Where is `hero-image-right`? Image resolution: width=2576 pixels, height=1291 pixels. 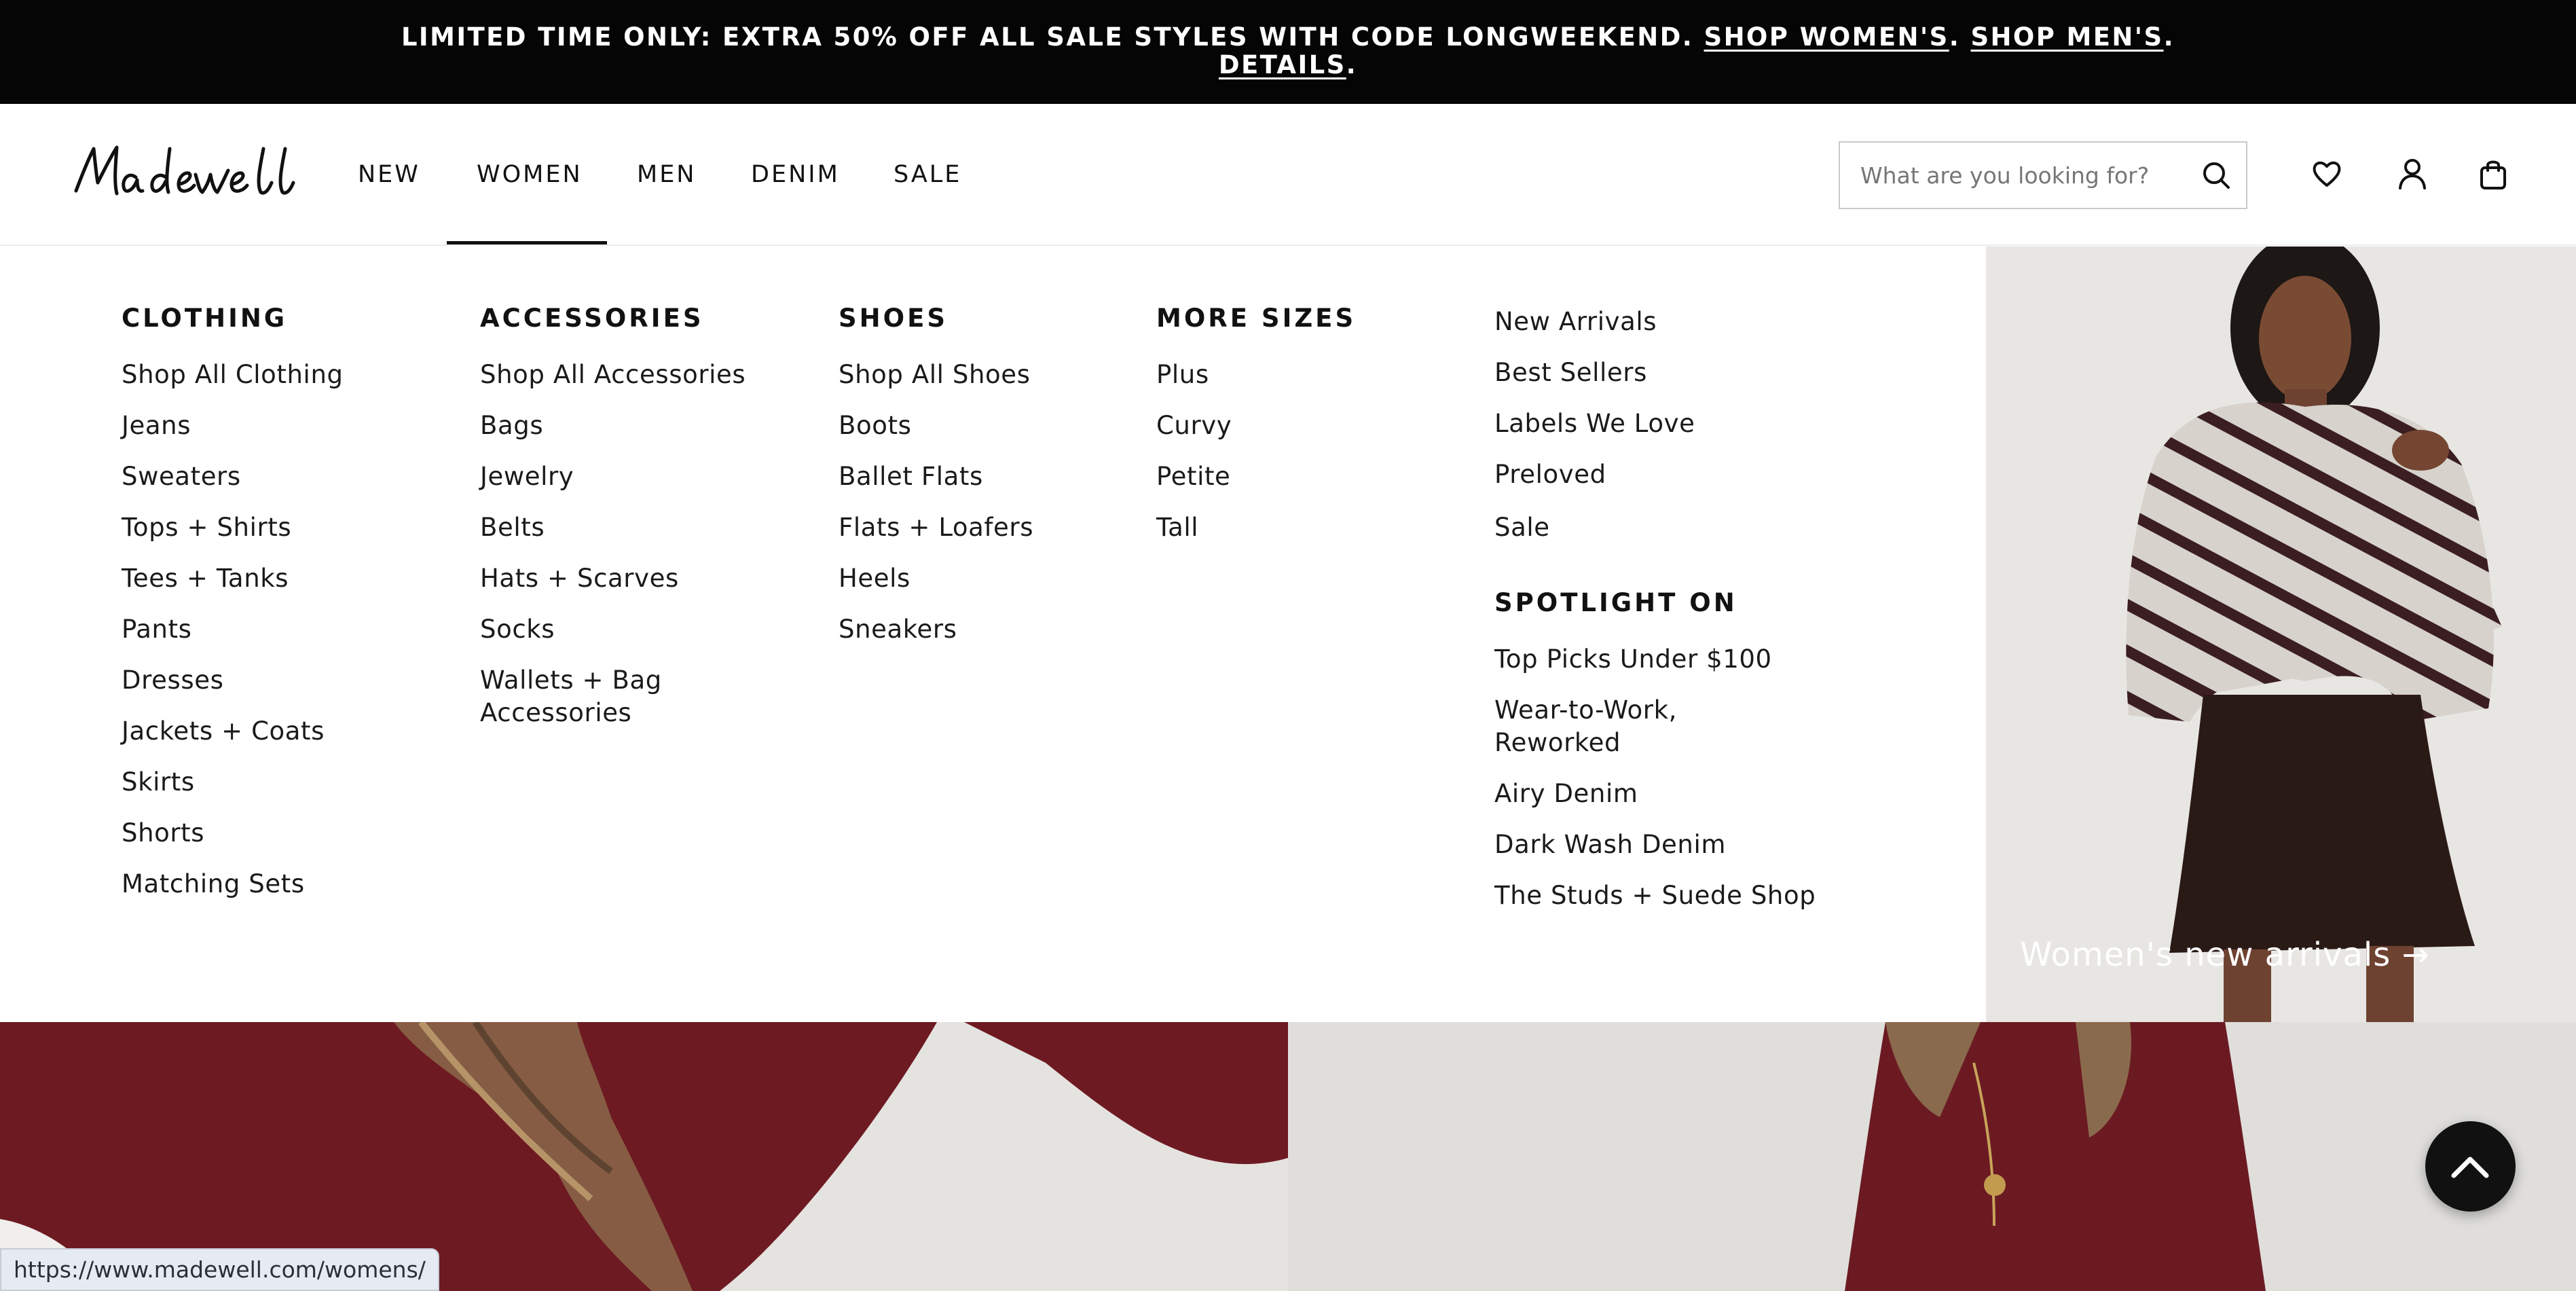
hero-image-right is located at coordinates (1932, 1157).